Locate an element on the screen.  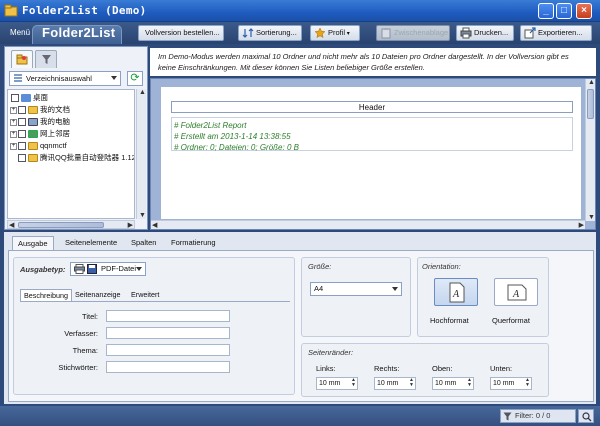
directory-select: Verzeichnisauswahl is located at coordinates (65, 78).